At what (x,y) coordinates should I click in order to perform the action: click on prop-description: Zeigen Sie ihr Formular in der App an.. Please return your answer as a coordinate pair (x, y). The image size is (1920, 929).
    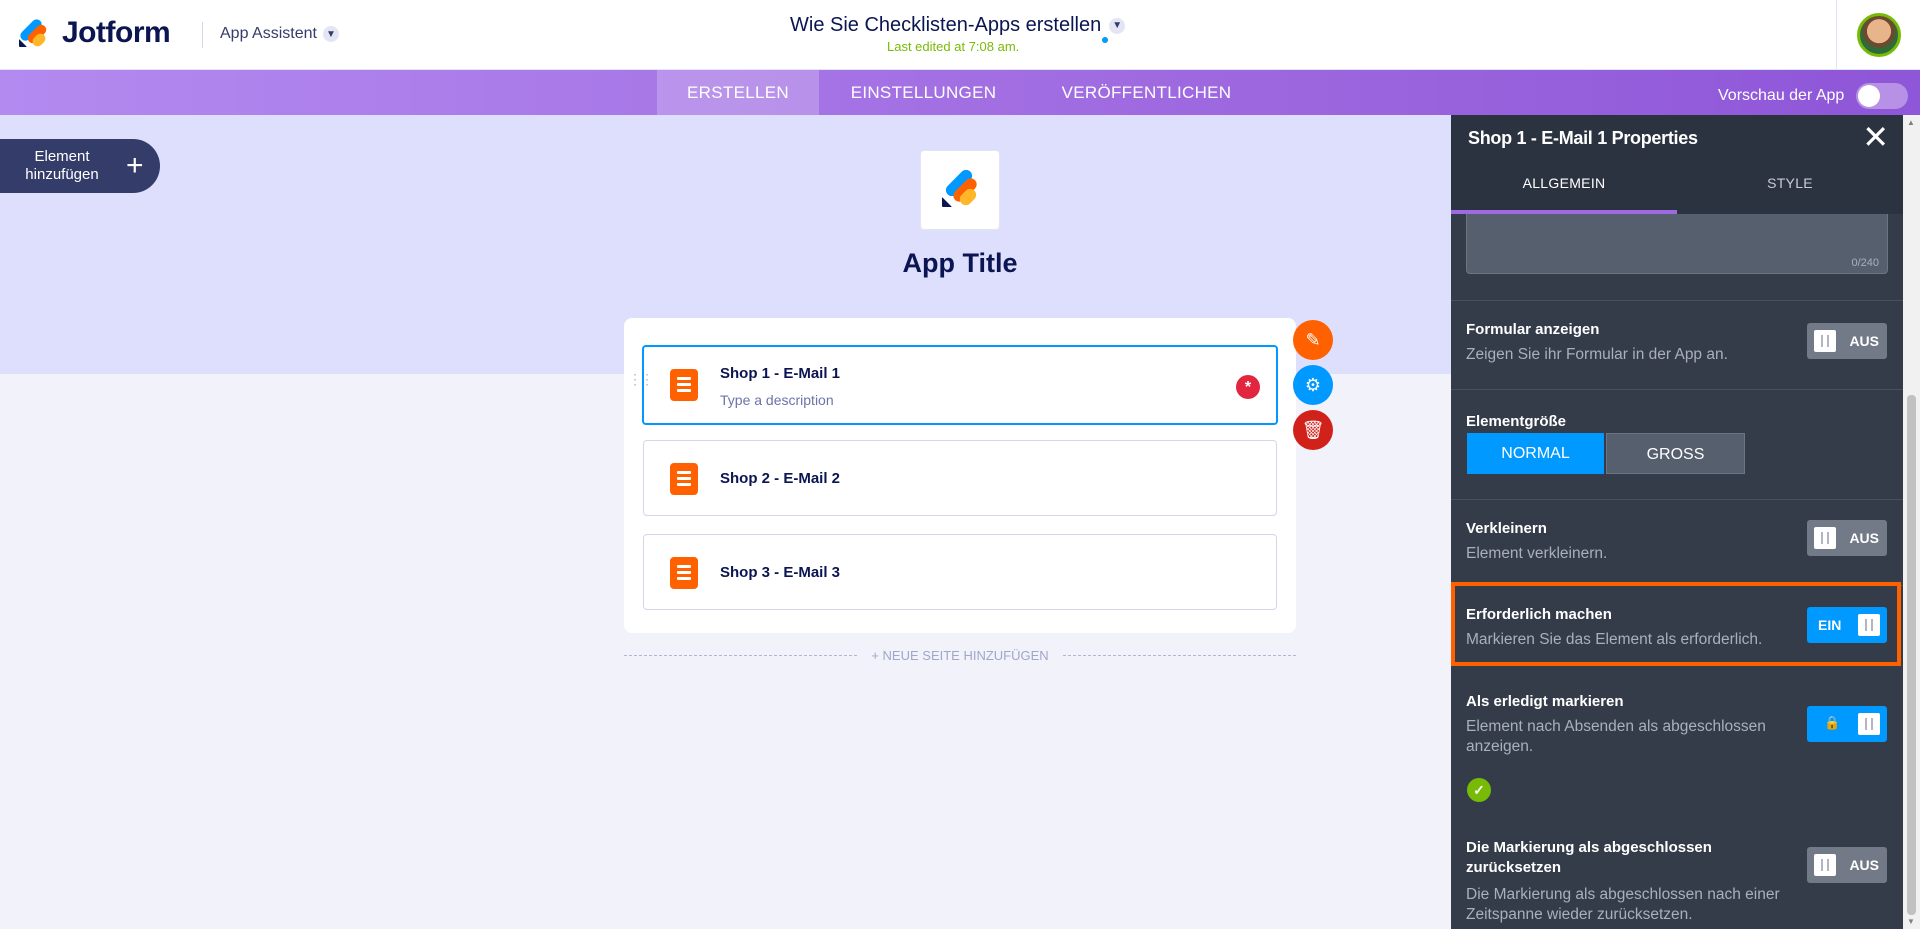
    Looking at the image, I should click on (1597, 354).